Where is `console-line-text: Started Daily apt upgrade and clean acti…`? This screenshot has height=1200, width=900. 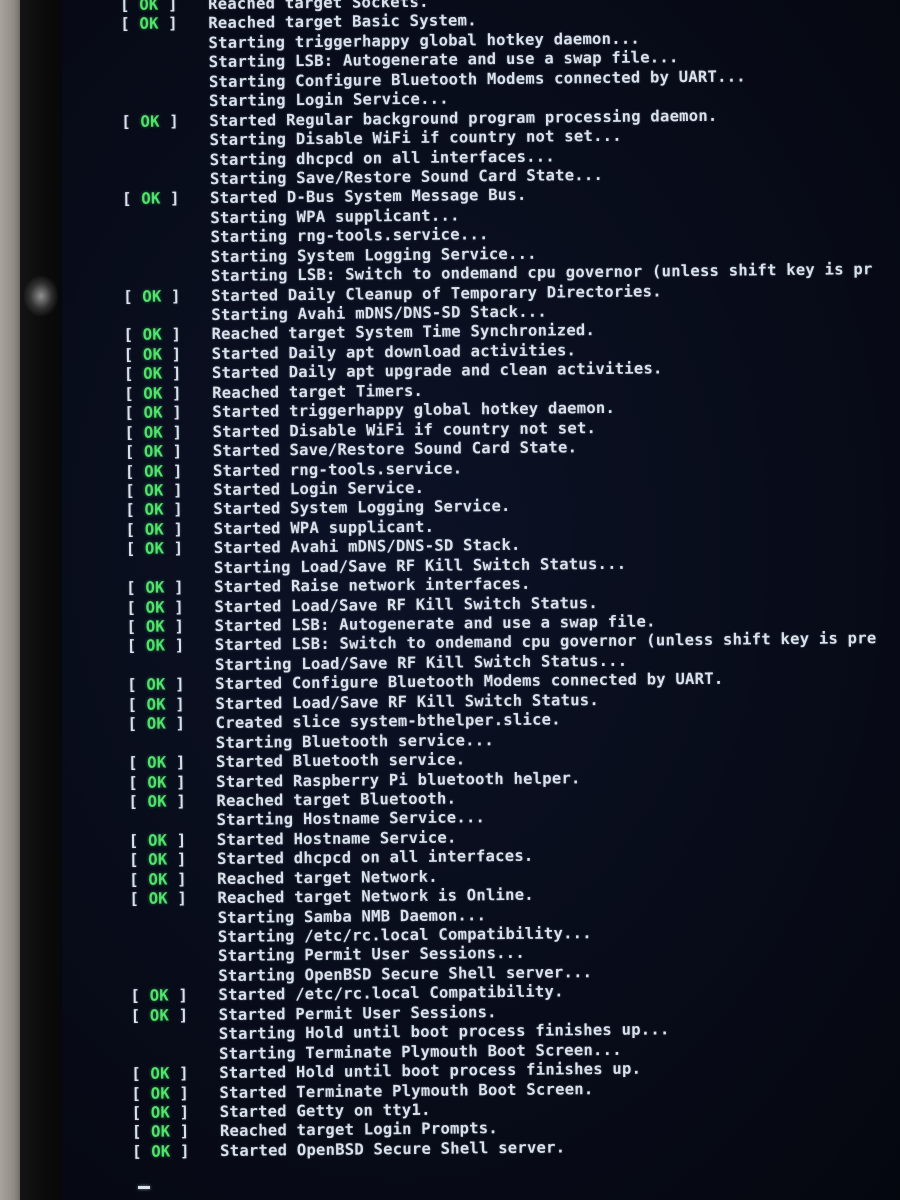
console-line-text: Started Daily apt upgrade and clean acti… is located at coordinates (437, 371).